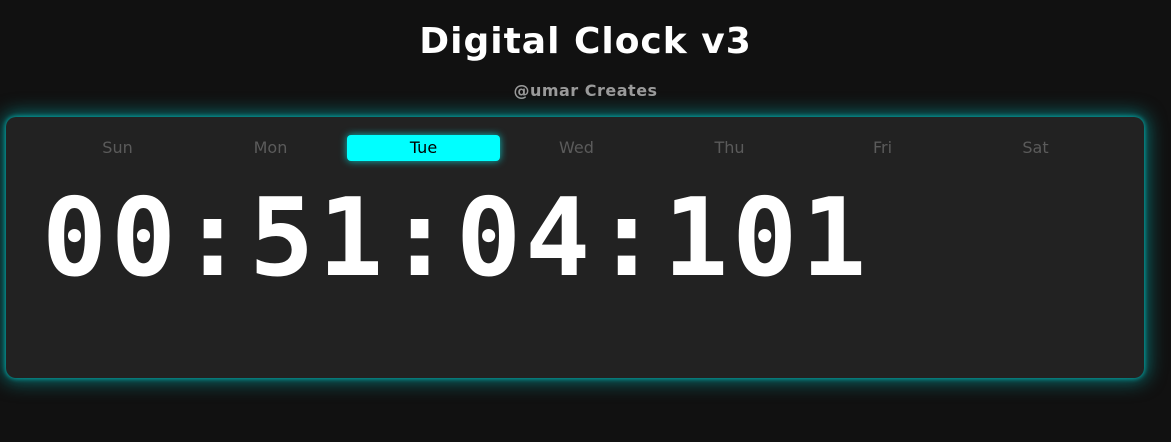  What do you see at coordinates (270, 147) in the screenshot?
I see `day-mon: Mon` at bounding box center [270, 147].